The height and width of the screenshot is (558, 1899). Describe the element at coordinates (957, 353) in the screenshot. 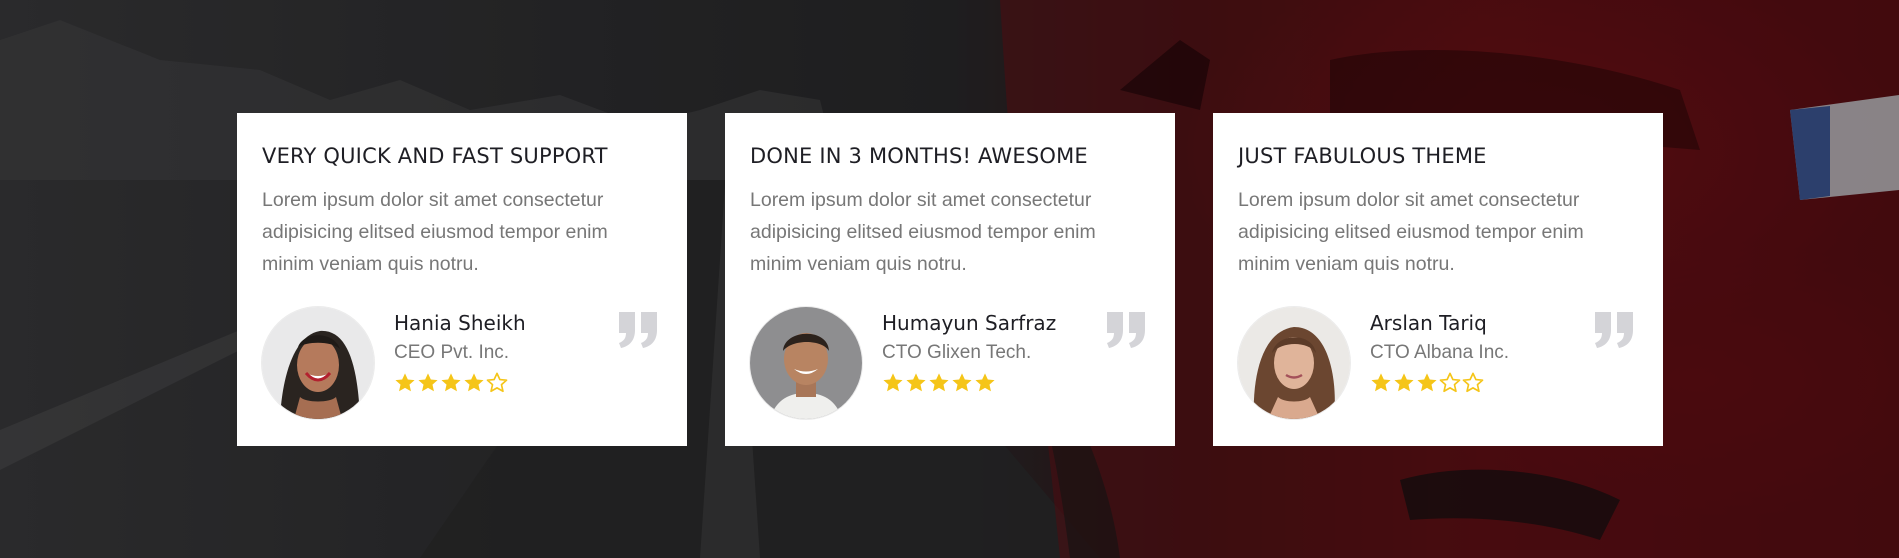

I see `author-role: CTO Glixen Tech.` at that location.